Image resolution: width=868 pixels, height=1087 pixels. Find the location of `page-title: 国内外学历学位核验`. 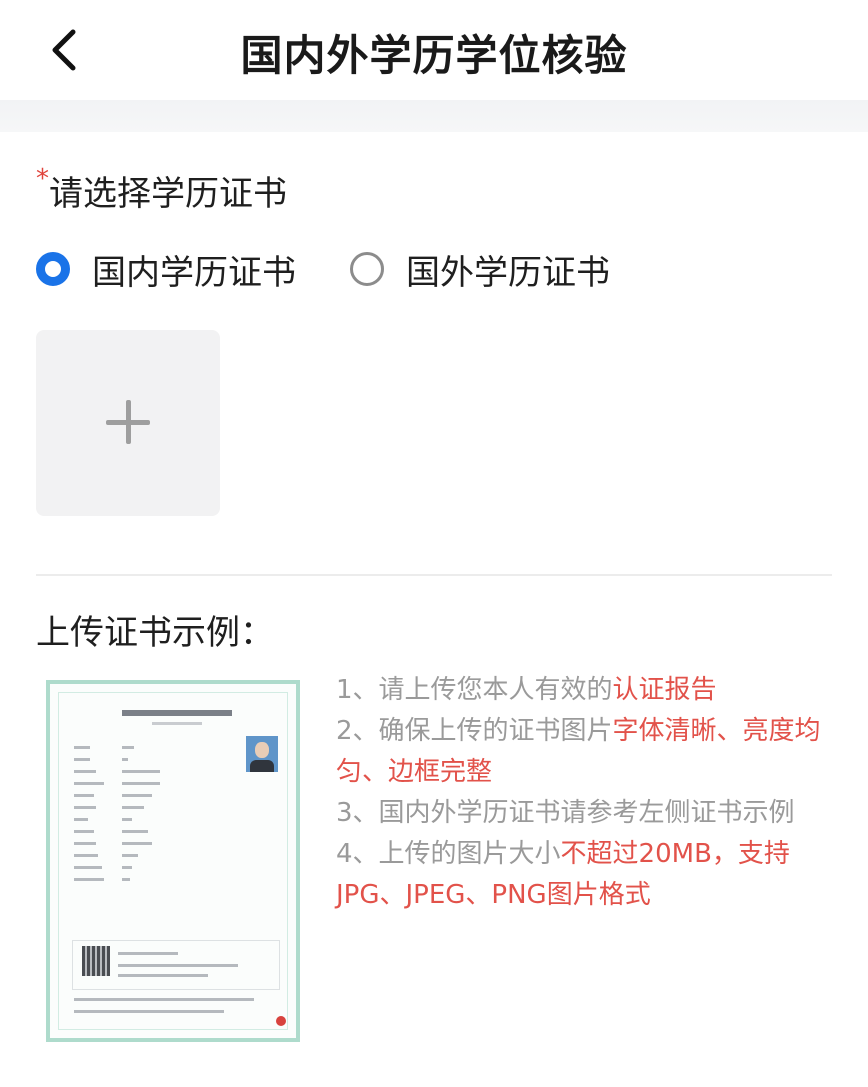

page-title: 国内外学历学位核验 is located at coordinates (434, 55).